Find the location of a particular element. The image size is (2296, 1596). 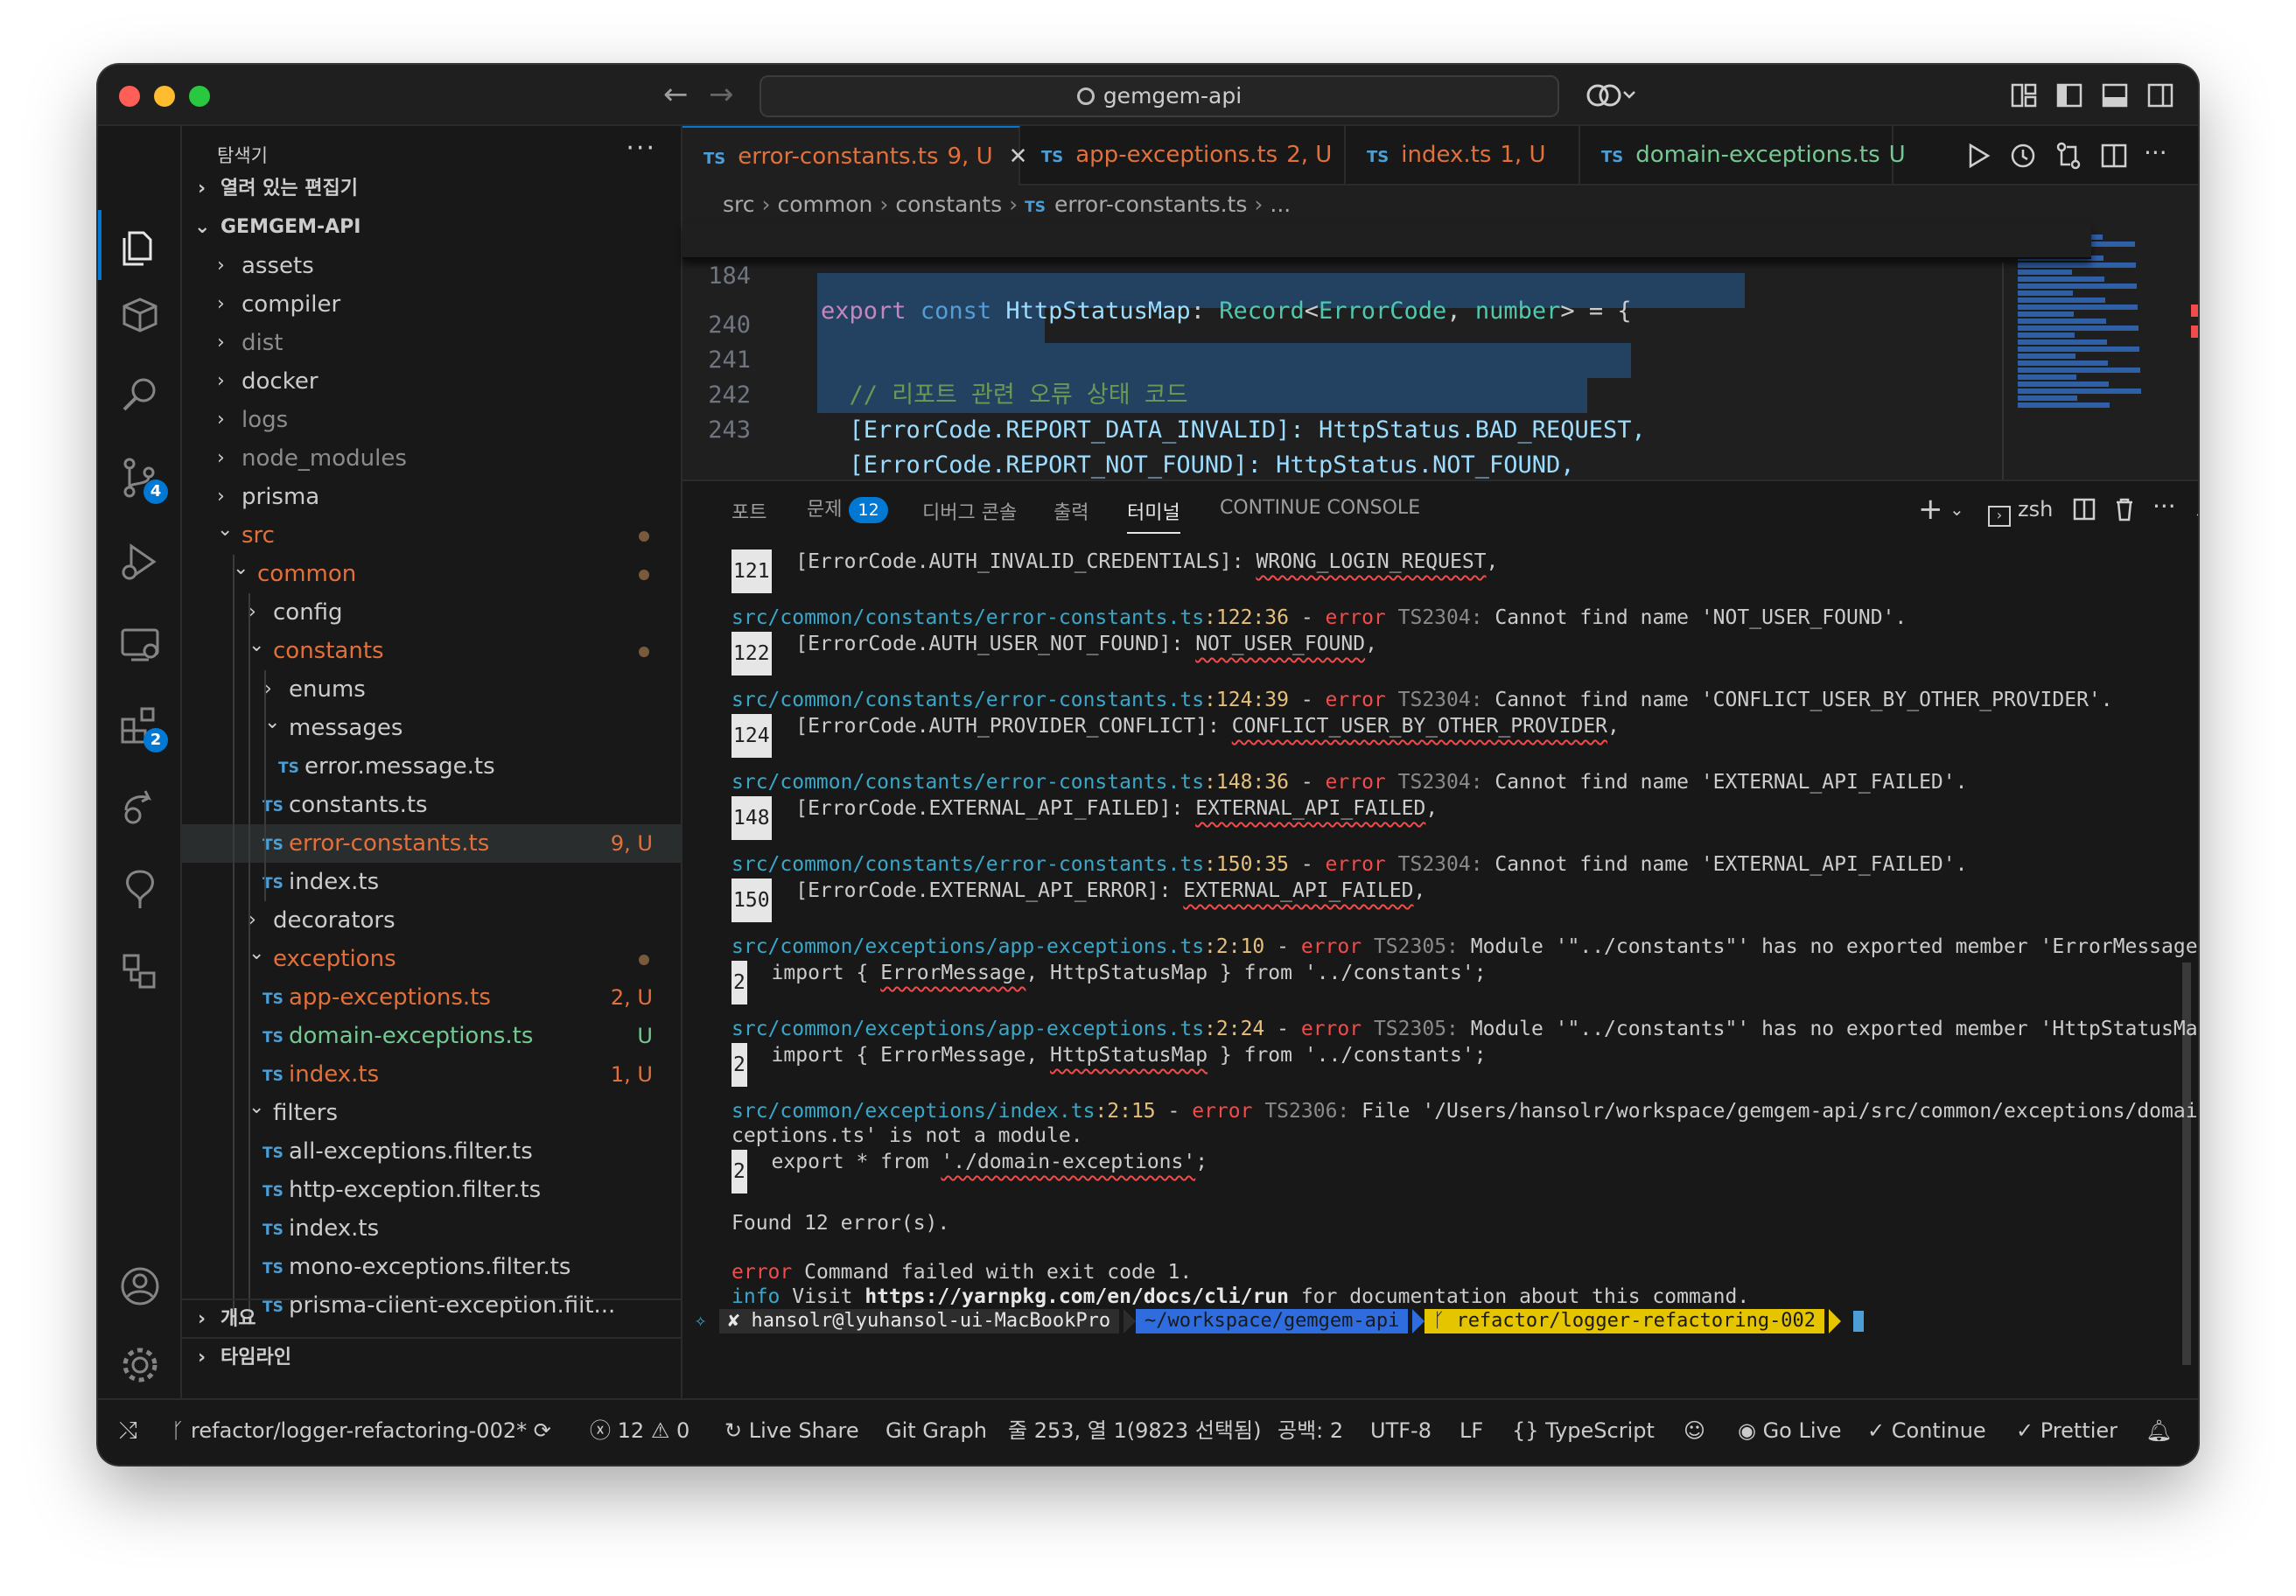

tree-folder: ⌄ constants is located at coordinates (432, 651).